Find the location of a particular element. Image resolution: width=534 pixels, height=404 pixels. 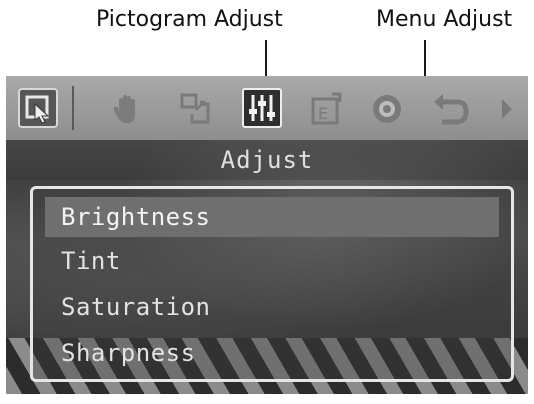

menu-item-tint: Tint is located at coordinates (272, 261).